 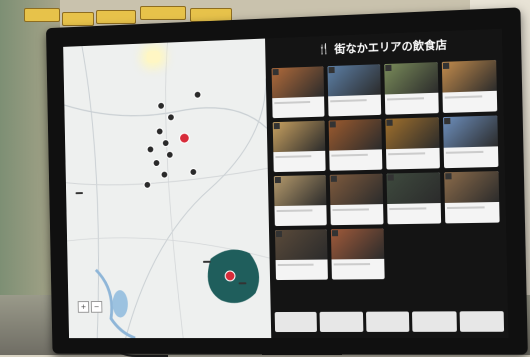 I want to click on zoom-in-button: +, so click(x=83, y=307).